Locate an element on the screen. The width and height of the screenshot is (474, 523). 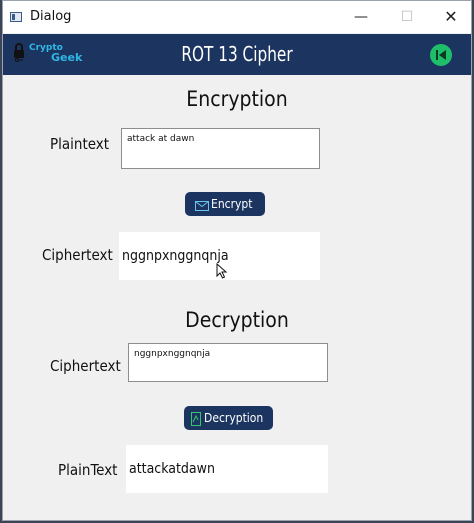
decryption-plaintext-label: PlainText is located at coordinates (88, 470).